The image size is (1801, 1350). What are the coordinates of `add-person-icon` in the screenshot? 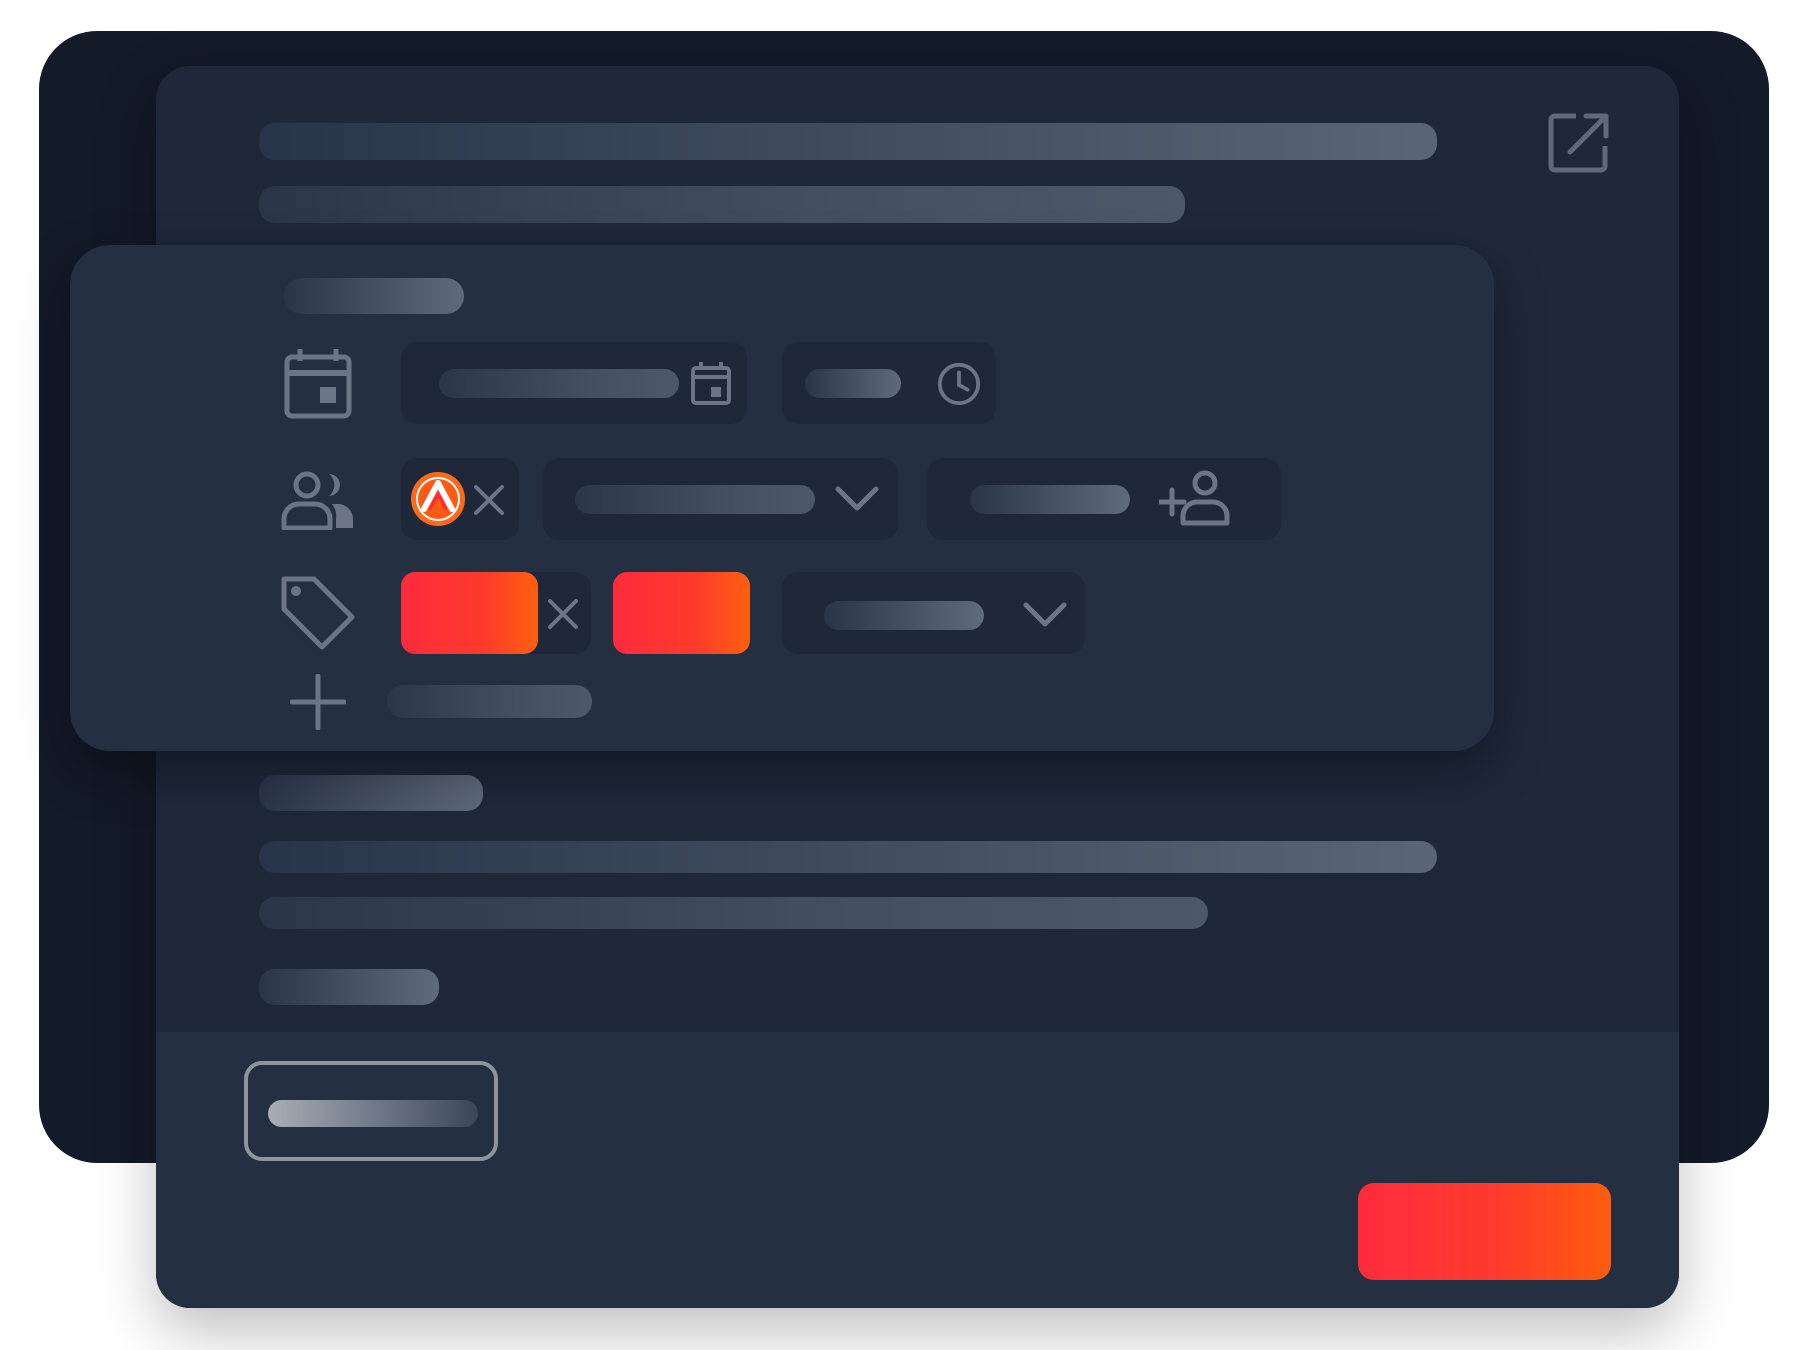 It's located at (1197, 498).